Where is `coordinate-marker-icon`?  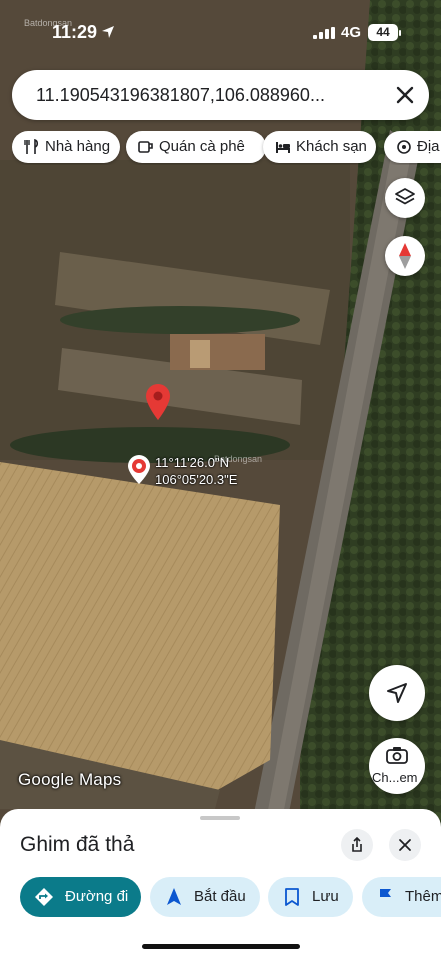 coordinate-marker-icon is located at coordinates (139, 469).